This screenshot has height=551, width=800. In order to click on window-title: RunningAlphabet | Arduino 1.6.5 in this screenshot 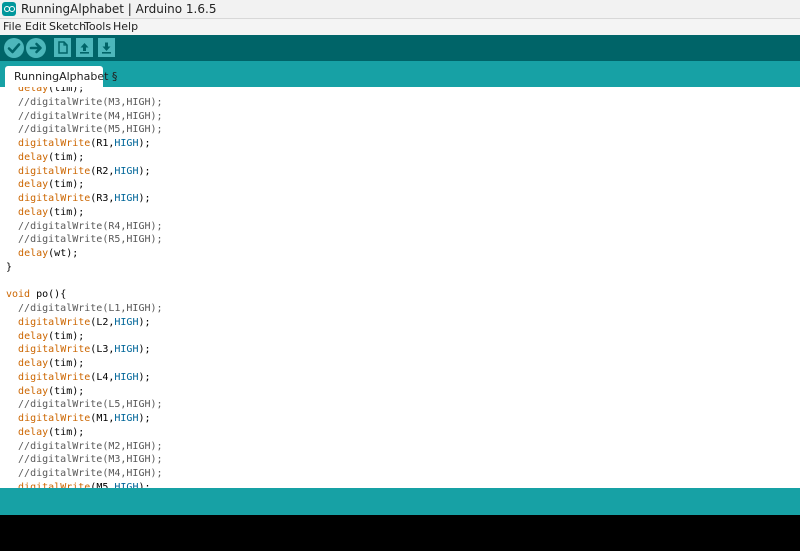, I will do `click(119, 9)`.